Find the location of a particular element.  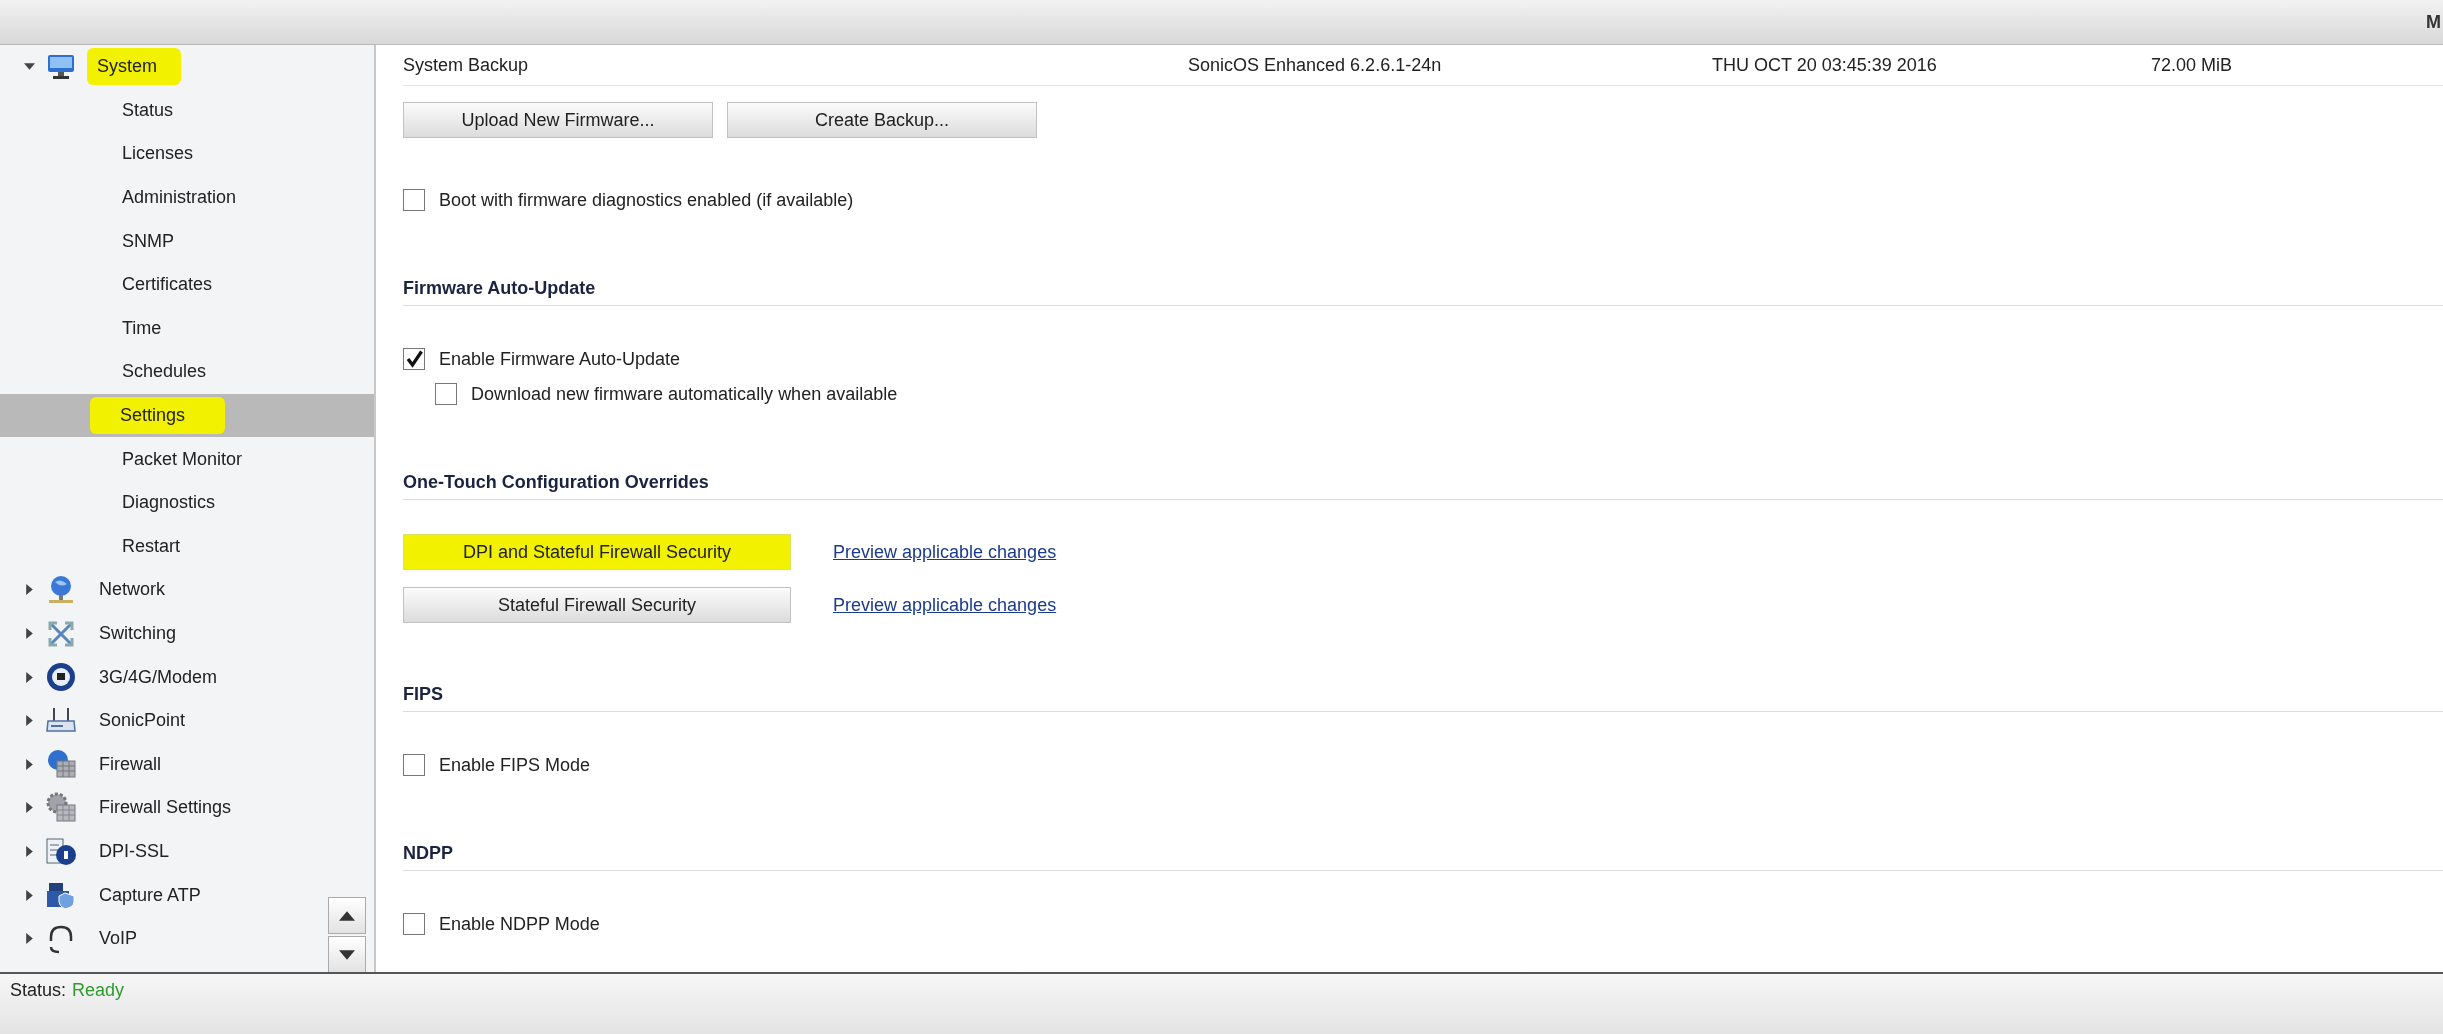

status-label: Status: is located at coordinates (38, 991).